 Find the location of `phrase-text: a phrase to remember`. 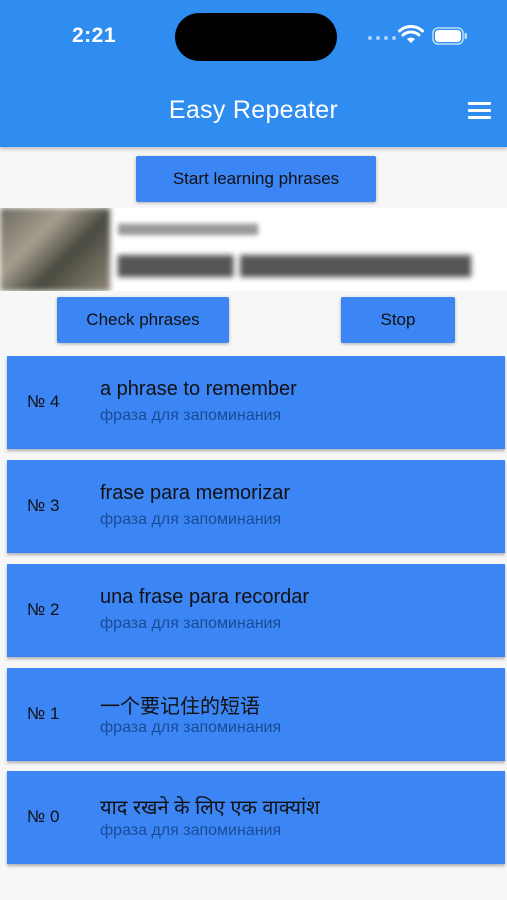

phrase-text: a phrase to remember is located at coordinates (198, 389).